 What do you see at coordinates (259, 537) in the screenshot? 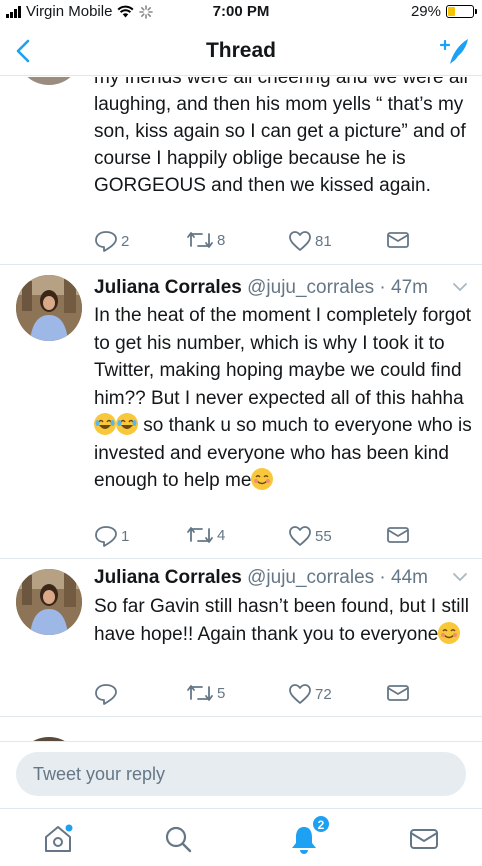
I see `tweet-actions: 1 4 55` at bounding box center [259, 537].